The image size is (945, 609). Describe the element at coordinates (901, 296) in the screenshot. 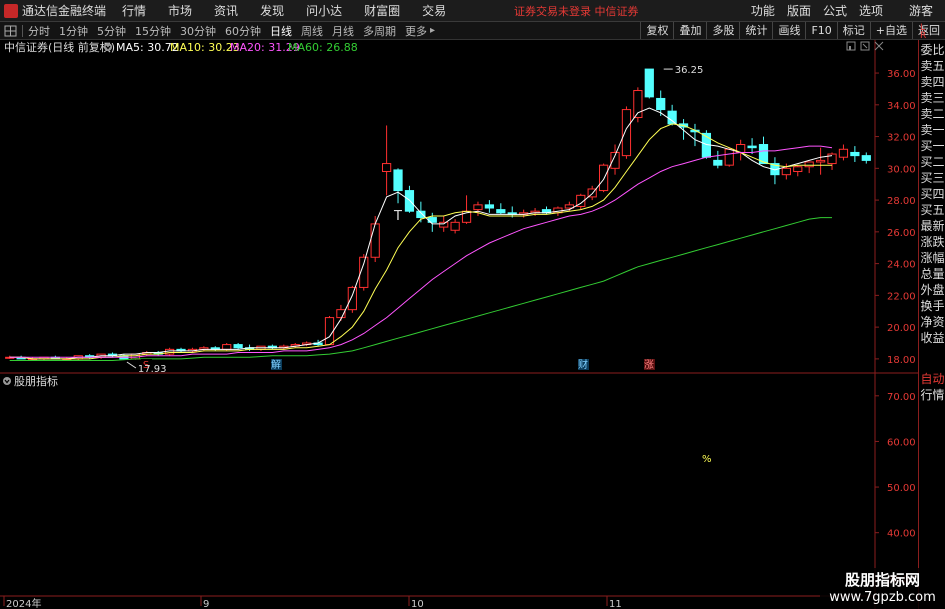

I see `price-tick-label: 22.00` at that location.